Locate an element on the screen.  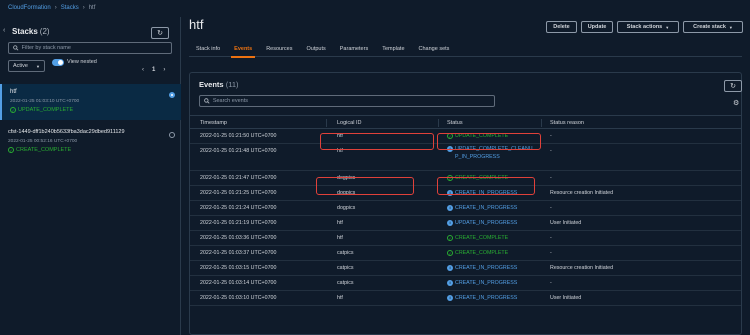
delete-button: Delete is located at coordinates (561, 27).